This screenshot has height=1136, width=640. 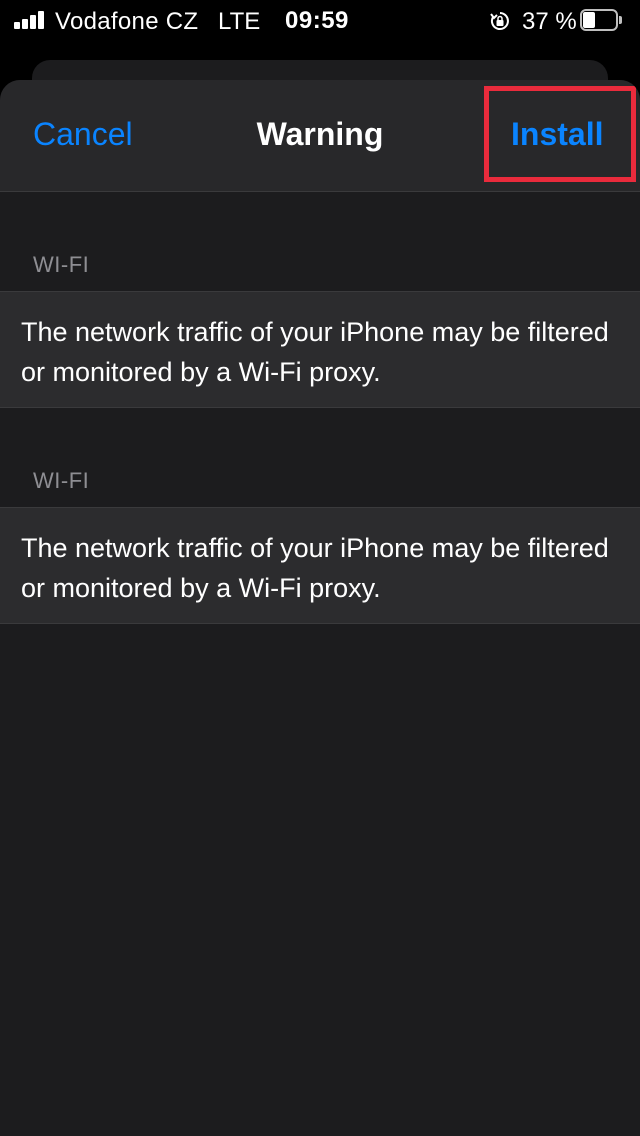 I want to click on install-highlight-box: Install, so click(x=560, y=134).